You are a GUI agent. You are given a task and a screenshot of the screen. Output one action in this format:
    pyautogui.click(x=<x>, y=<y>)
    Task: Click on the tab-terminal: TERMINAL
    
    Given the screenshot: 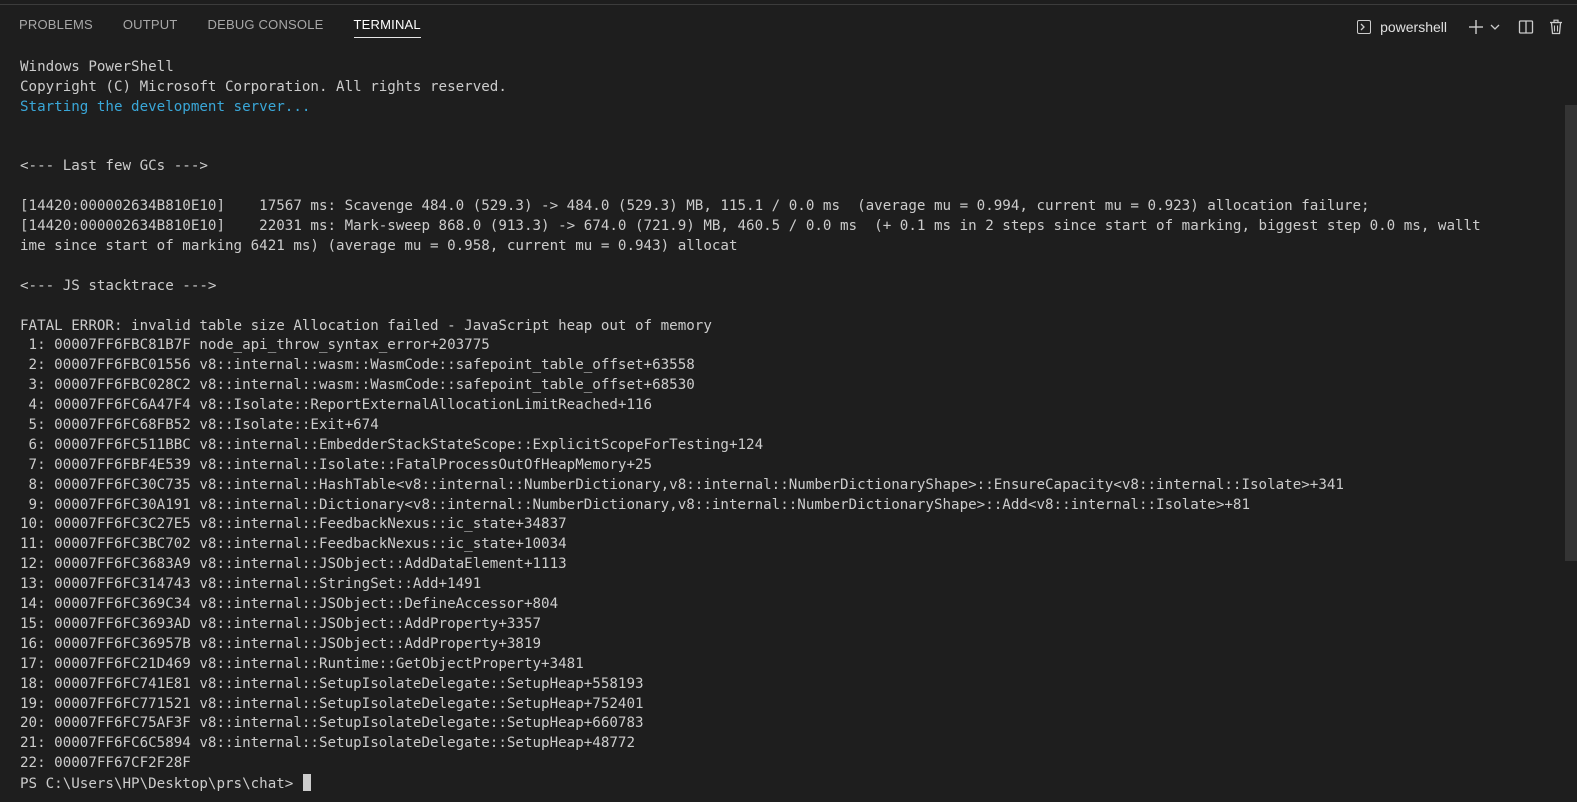 What is the action you would take?
    pyautogui.click(x=387, y=27)
    